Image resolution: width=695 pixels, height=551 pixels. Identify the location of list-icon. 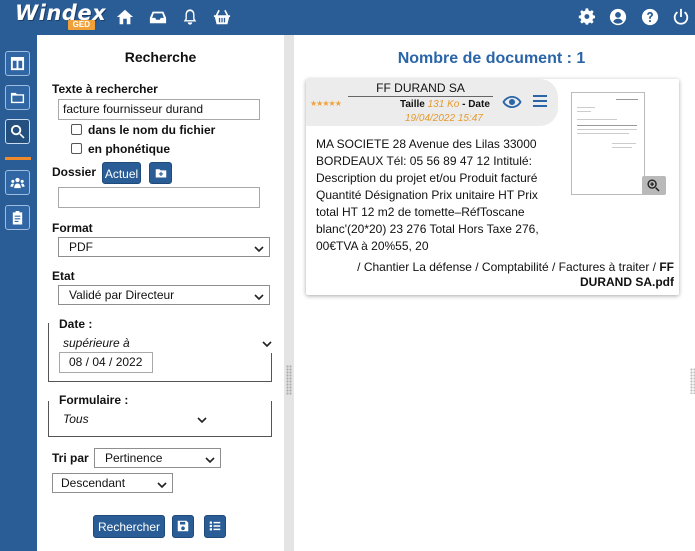
(215, 526).